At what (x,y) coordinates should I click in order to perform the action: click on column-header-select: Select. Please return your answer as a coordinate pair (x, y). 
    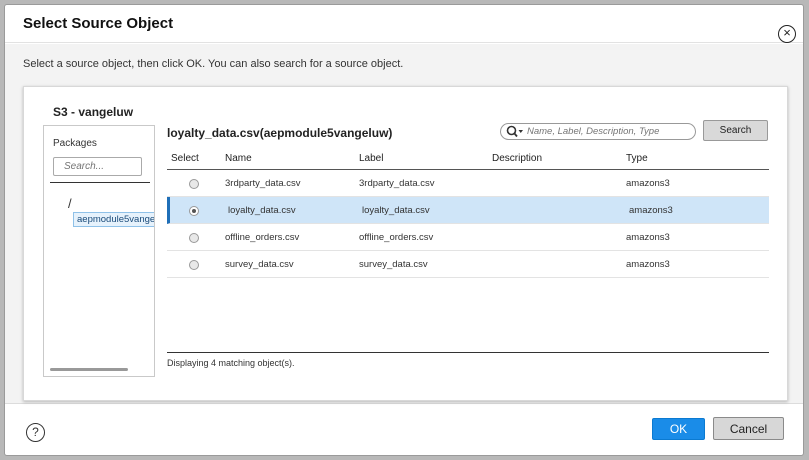
    Looking at the image, I should click on (185, 158).